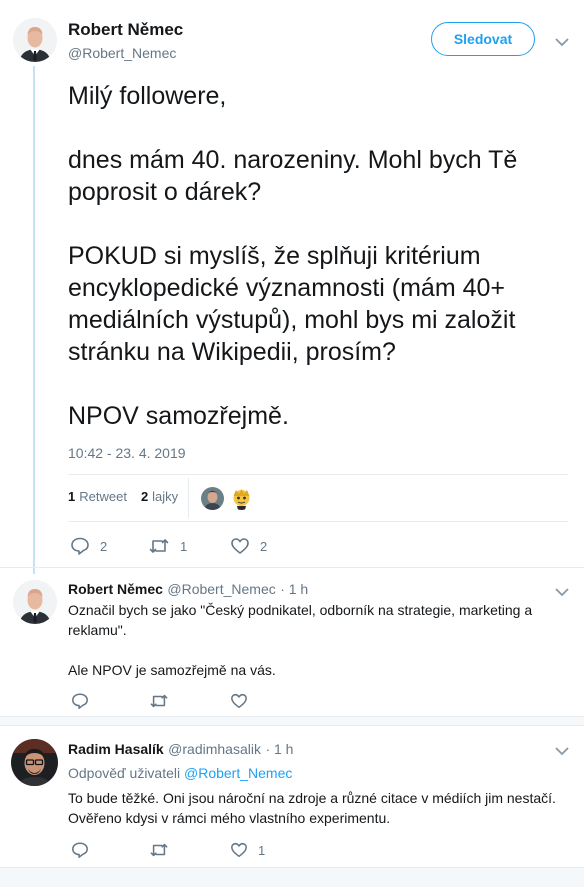 This screenshot has width=584, height=887. I want to click on reply-to-line: Odpověď uživateli @Robert_Nemec, so click(180, 773).